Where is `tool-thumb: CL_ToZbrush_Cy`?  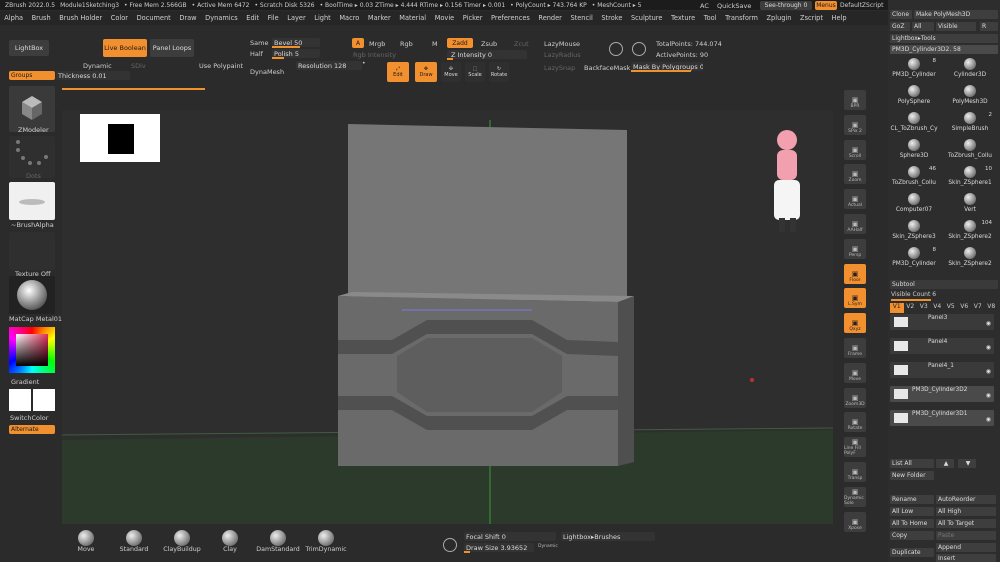 tool-thumb: CL_ToZbrush_Cy is located at coordinates (914, 121).